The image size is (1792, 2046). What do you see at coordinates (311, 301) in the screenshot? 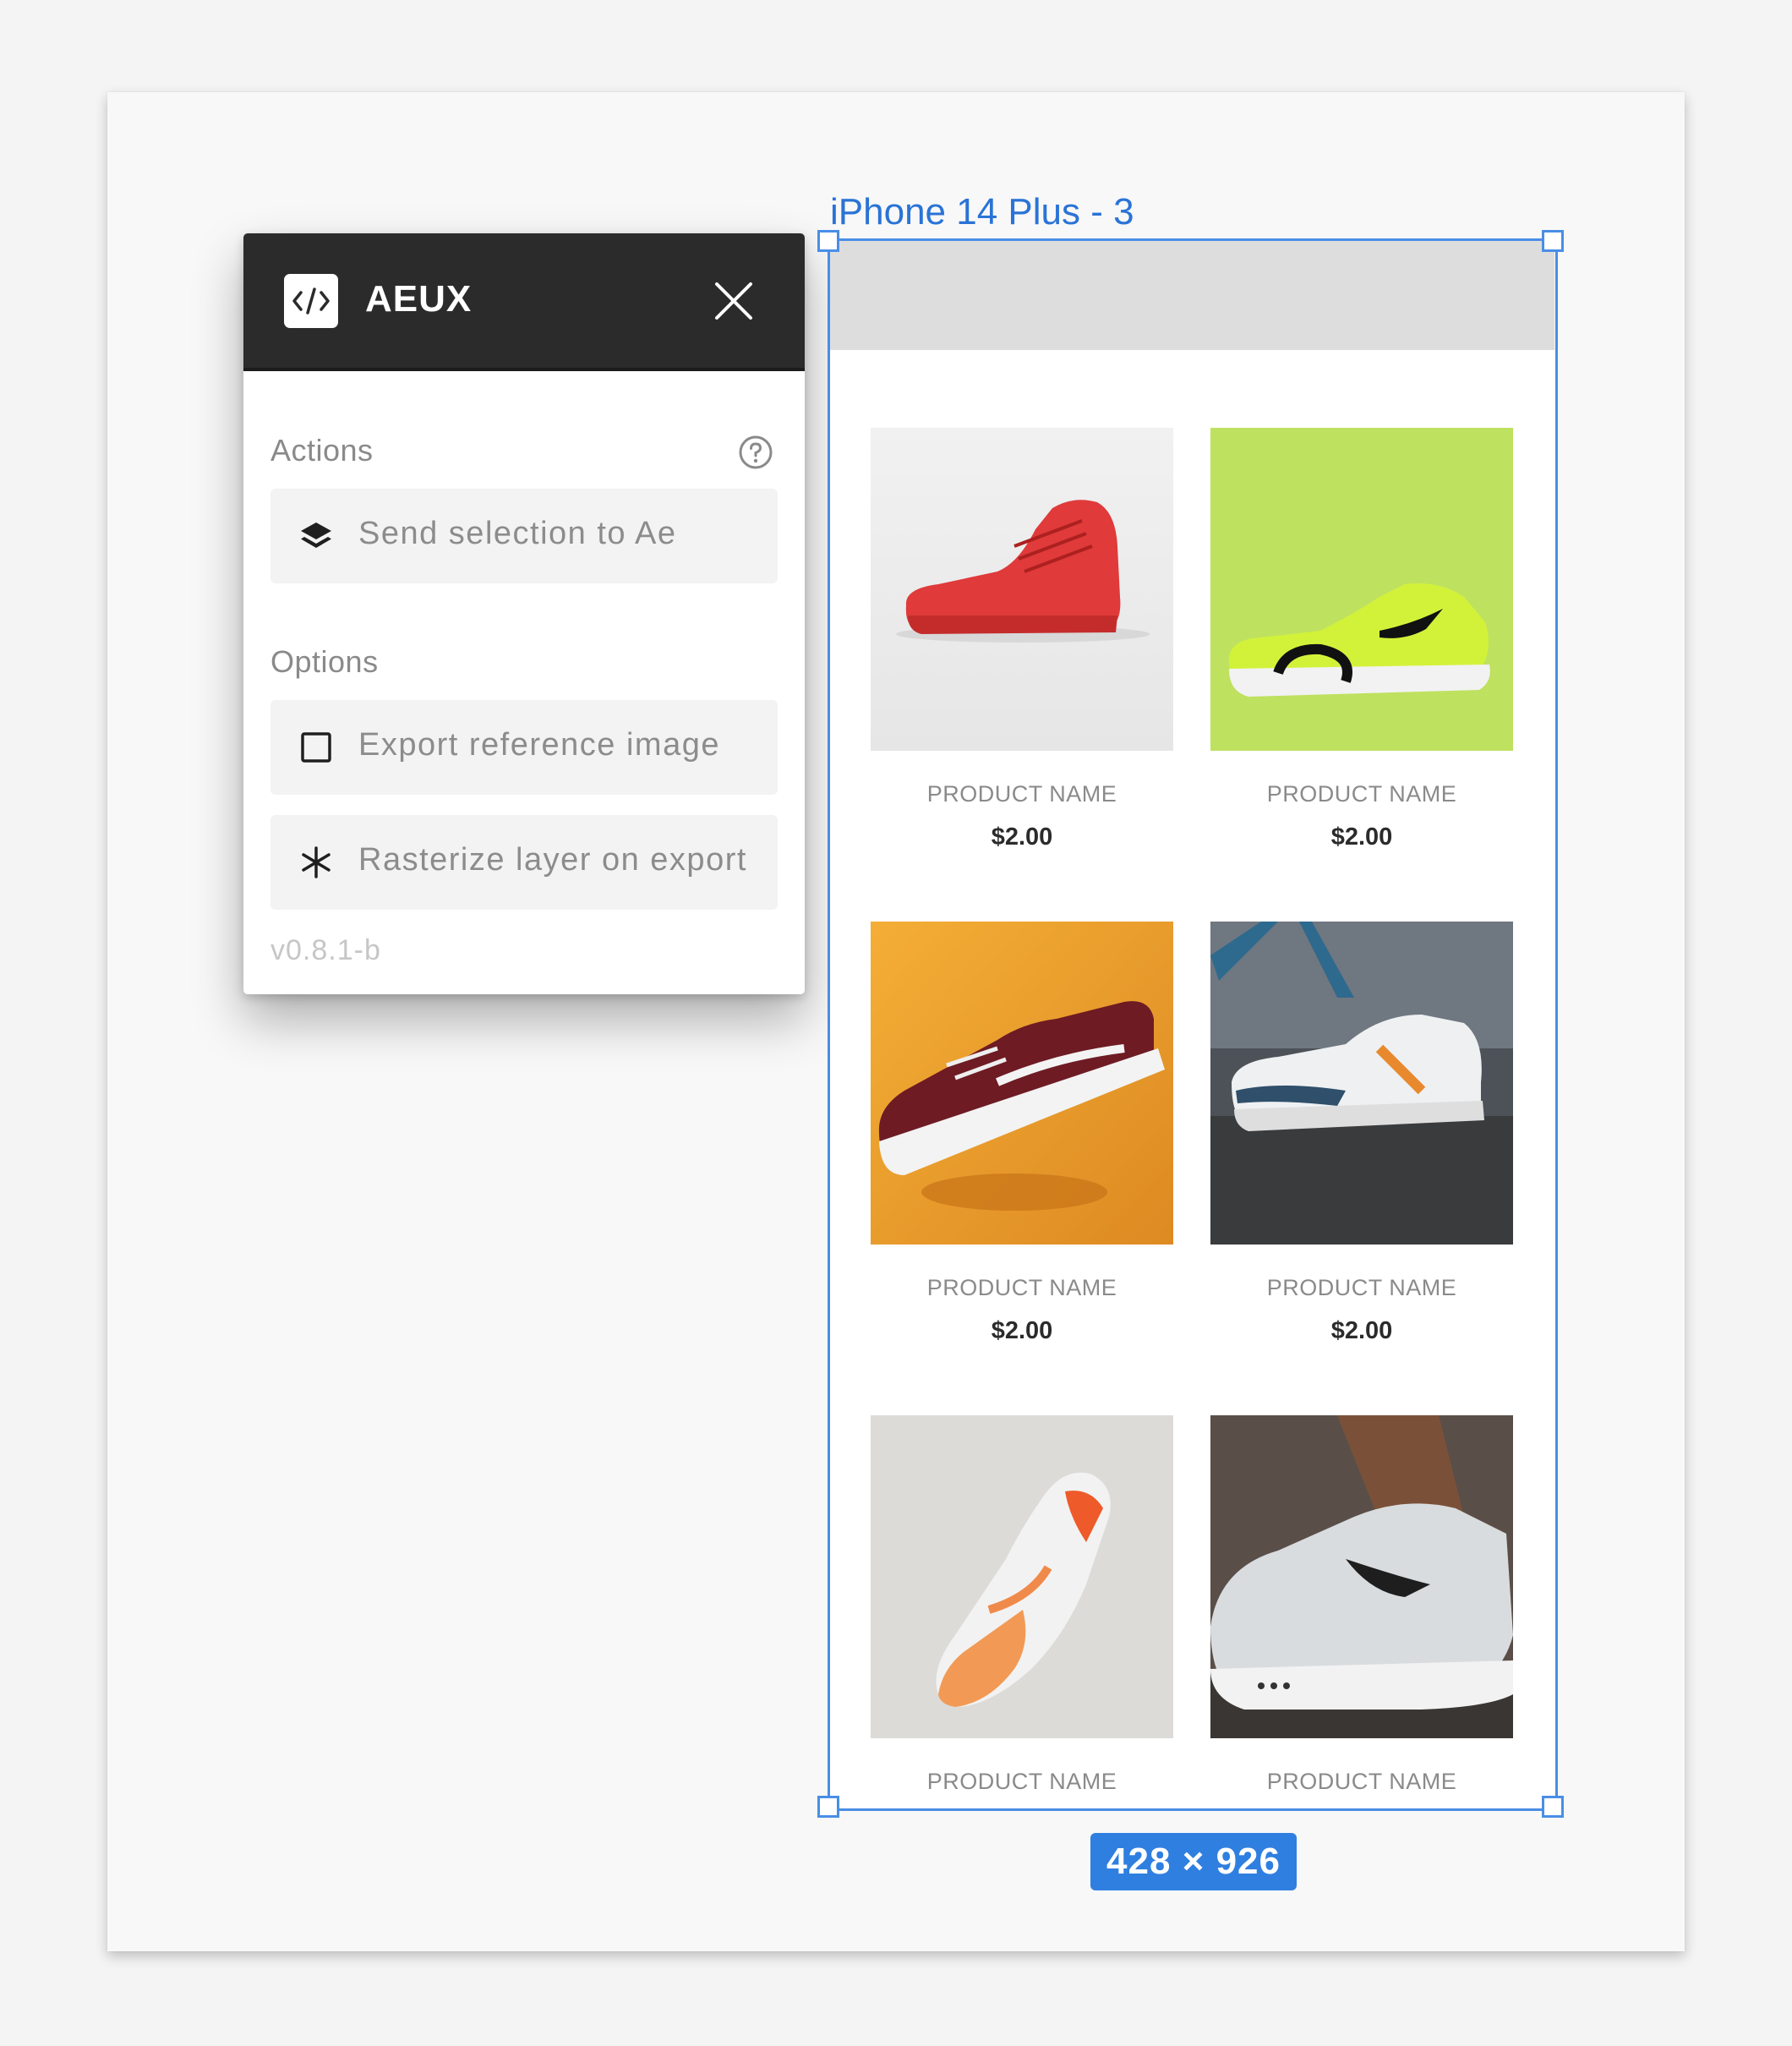
I see `code-brackets-icon` at bounding box center [311, 301].